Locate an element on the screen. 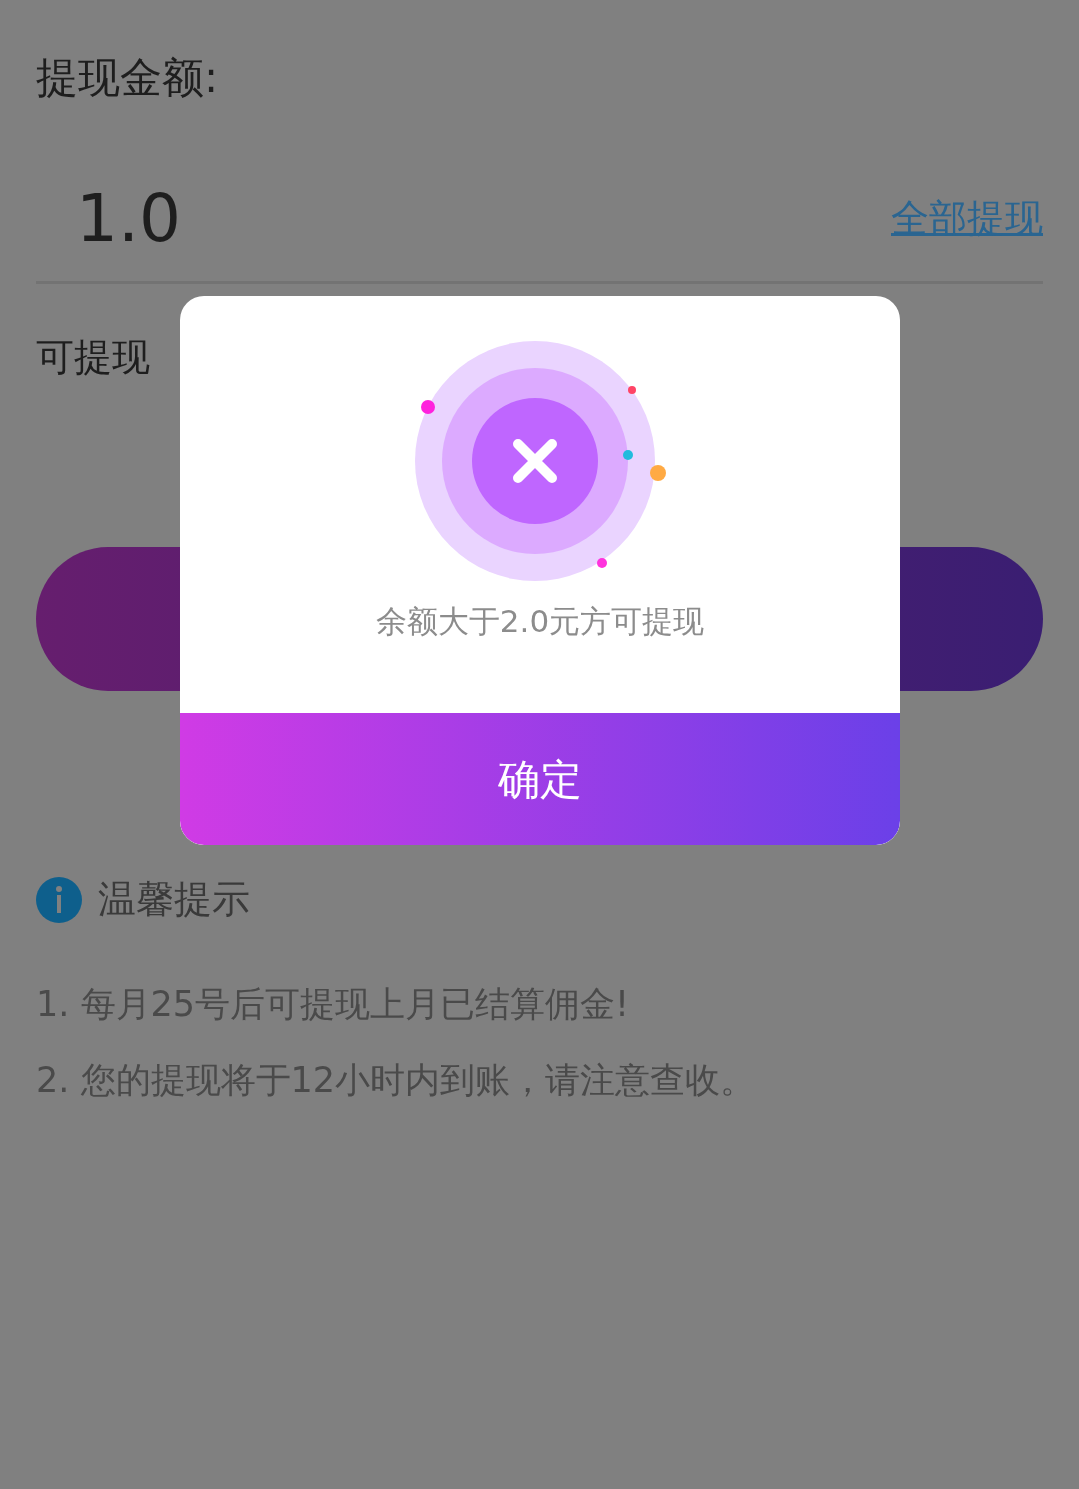  dialog-message: 余额大于2.0元方可提现 is located at coordinates (540, 621).